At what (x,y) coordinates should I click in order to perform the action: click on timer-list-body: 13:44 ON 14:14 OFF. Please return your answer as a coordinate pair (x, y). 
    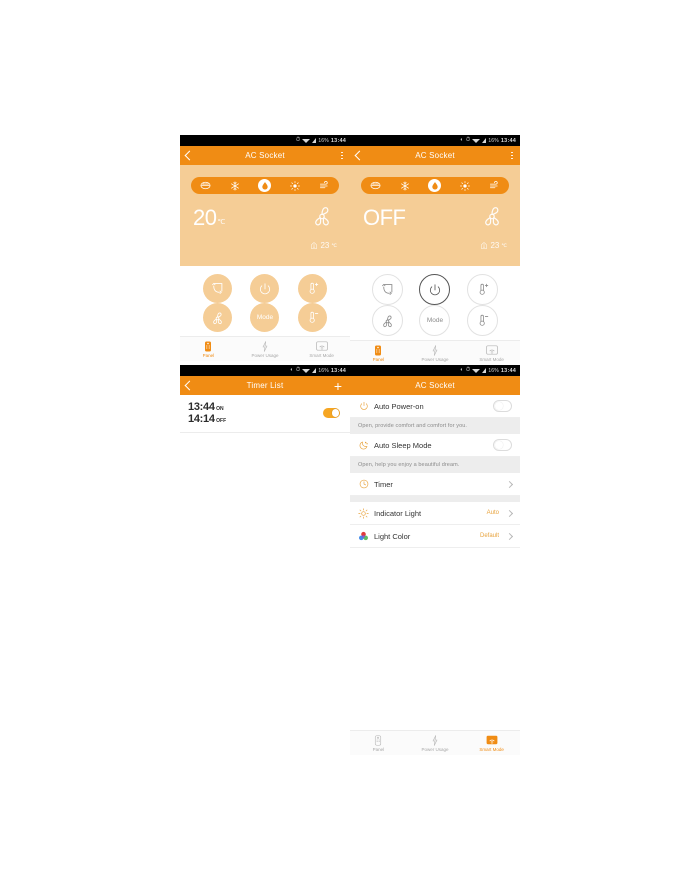
    Looking at the image, I should click on (265, 575).